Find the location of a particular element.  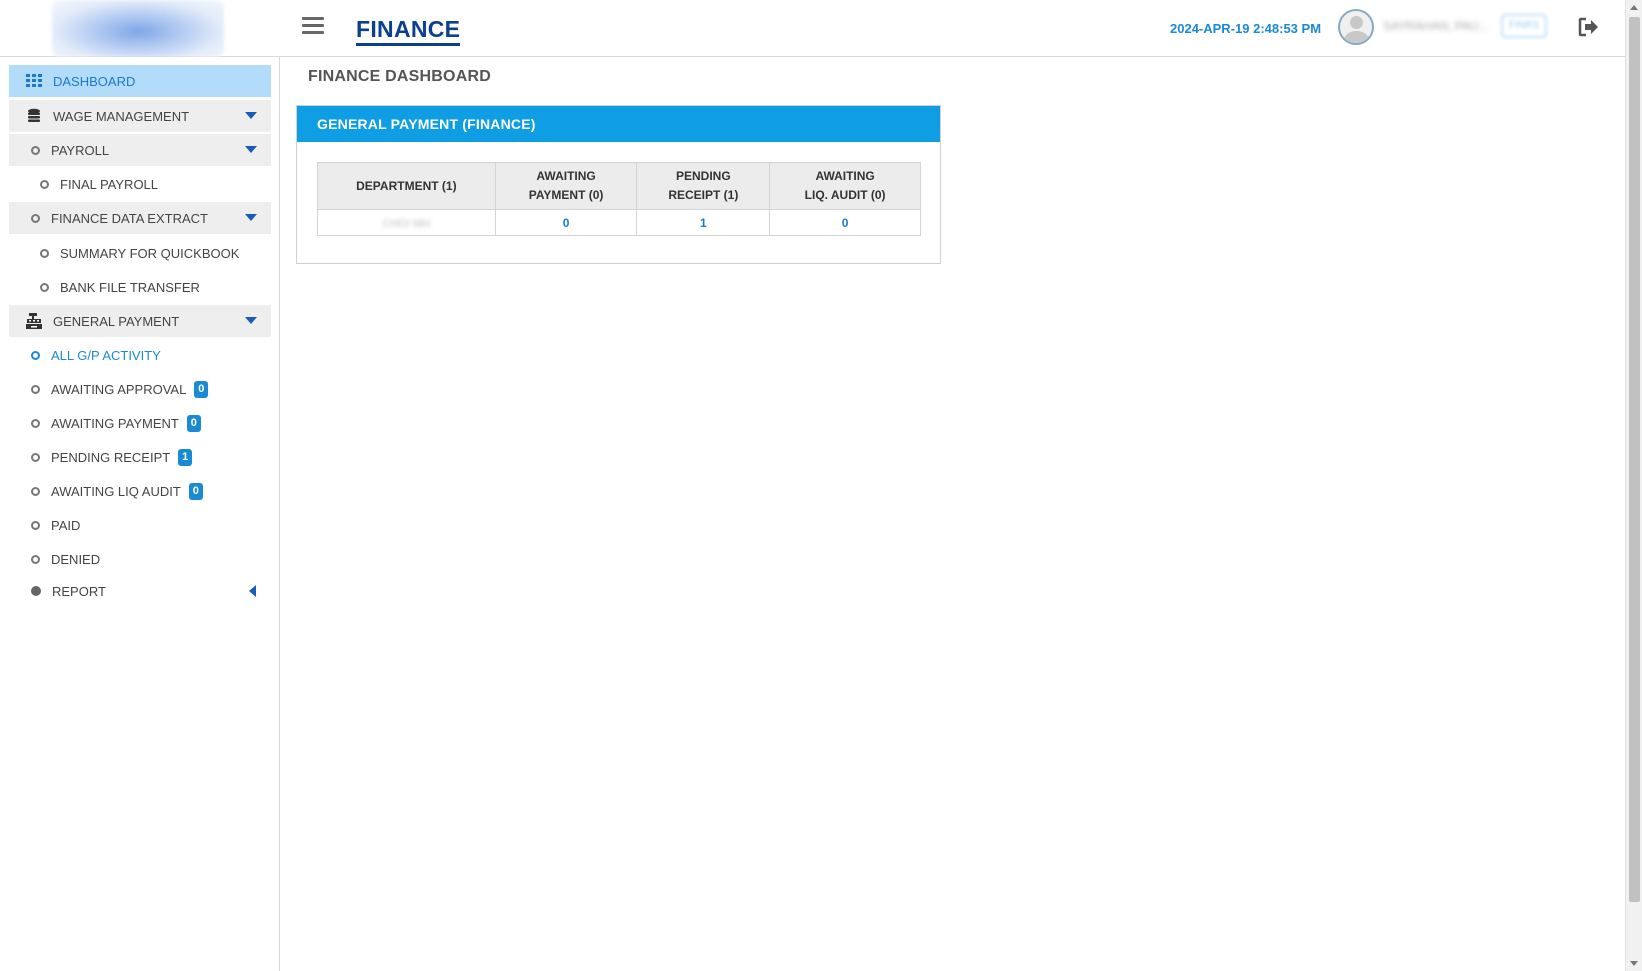

awaiting-payment-link: 0 is located at coordinates (566, 223).